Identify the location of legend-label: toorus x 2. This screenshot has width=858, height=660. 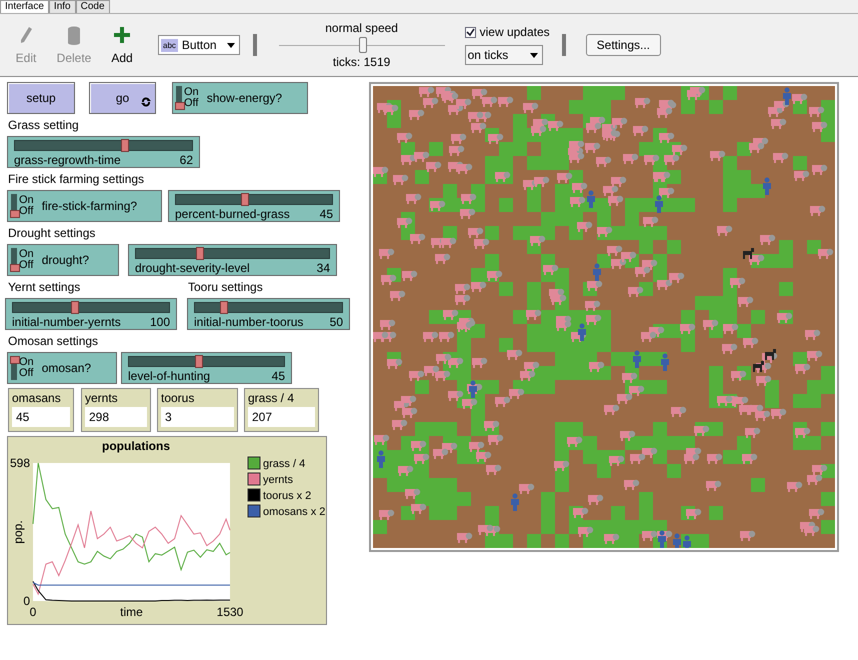
(287, 496).